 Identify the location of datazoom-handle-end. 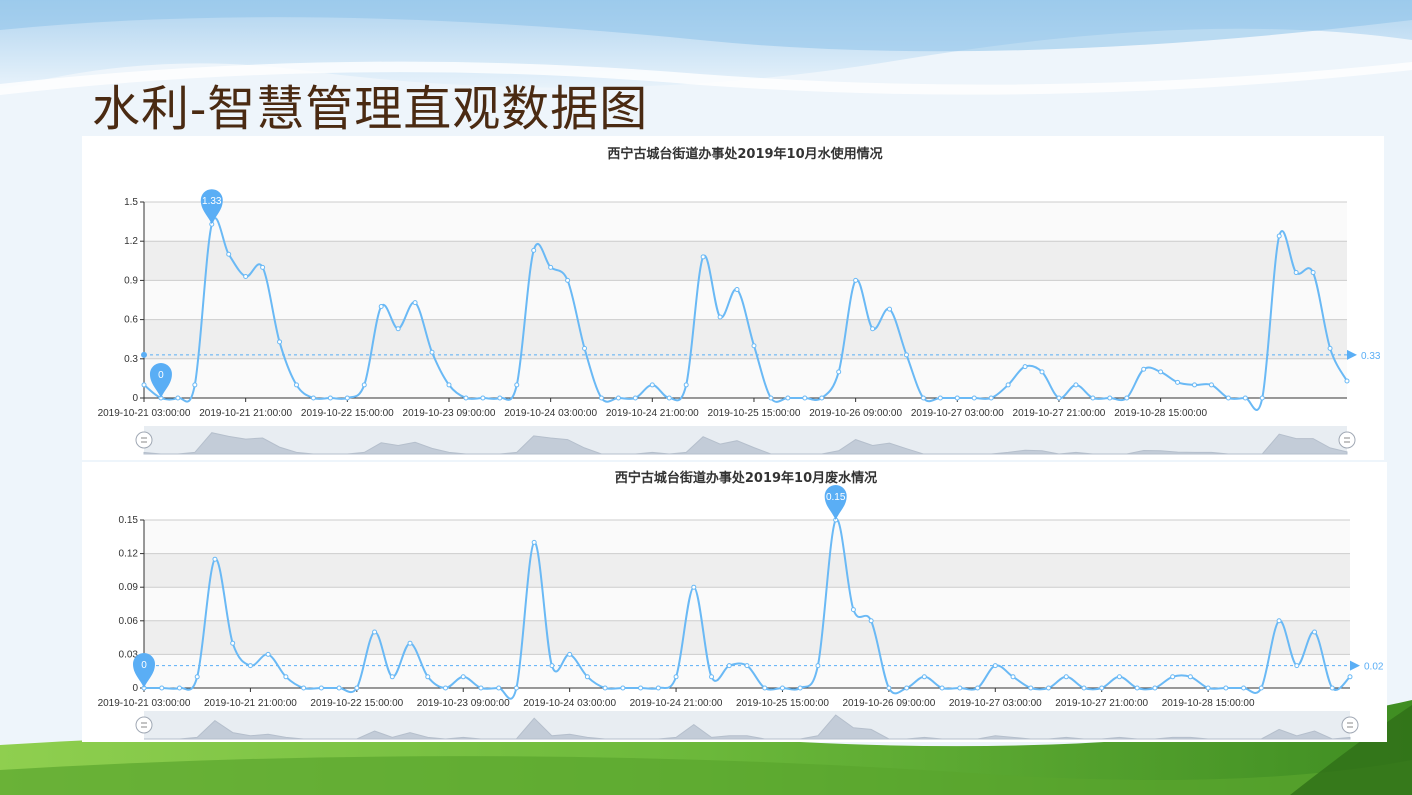
(1347, 440).